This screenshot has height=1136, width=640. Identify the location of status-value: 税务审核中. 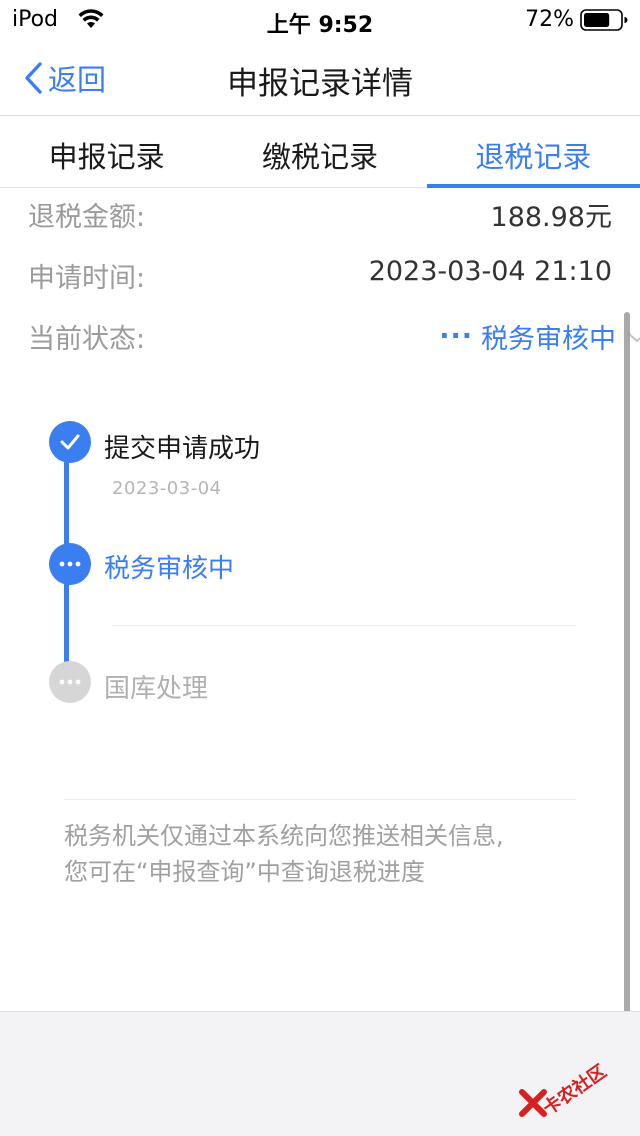
(548, 339).